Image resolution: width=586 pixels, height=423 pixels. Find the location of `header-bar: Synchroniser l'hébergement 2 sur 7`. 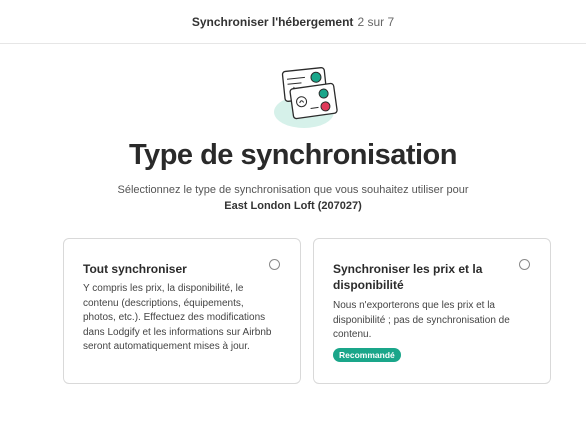

header-bar: Synchroniser l'hébergement 2 sur 7 is located at coordinates (293, 22).